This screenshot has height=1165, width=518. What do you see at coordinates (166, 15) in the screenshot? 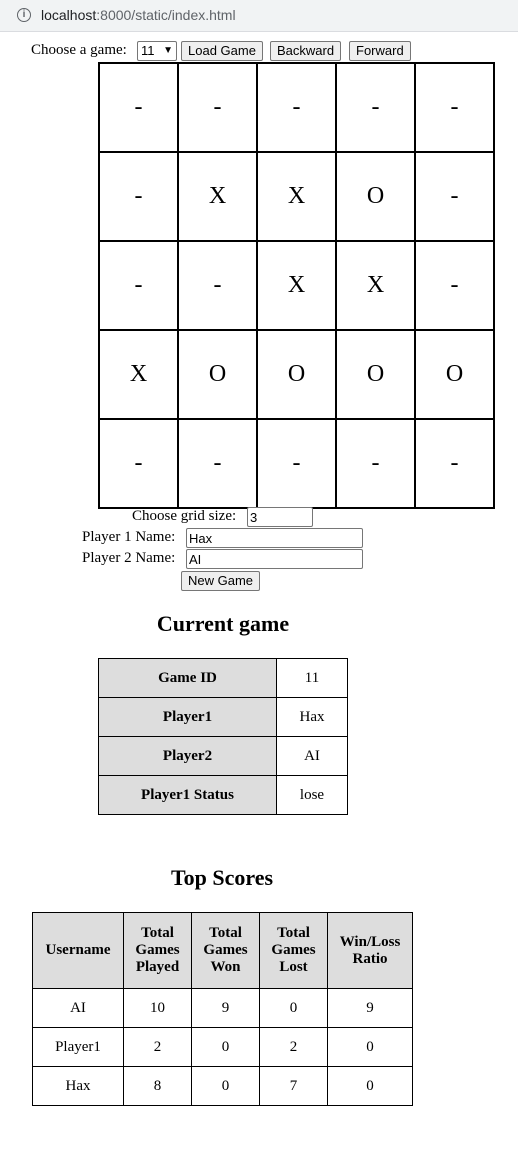
I see `url-path: :8000/static/index.html` at bounding box center [166, 15].